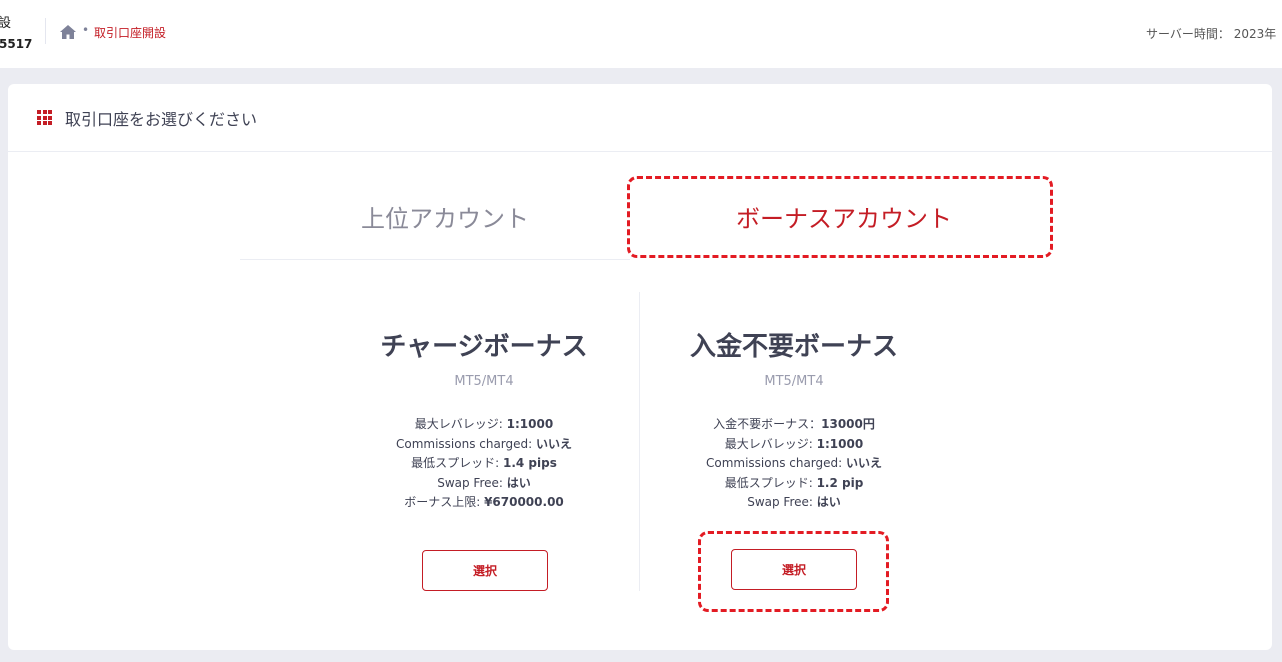 The width and height of the screenshot is (1282, 662). I want to click on bonus-tab-highlight, so click(840, 217).